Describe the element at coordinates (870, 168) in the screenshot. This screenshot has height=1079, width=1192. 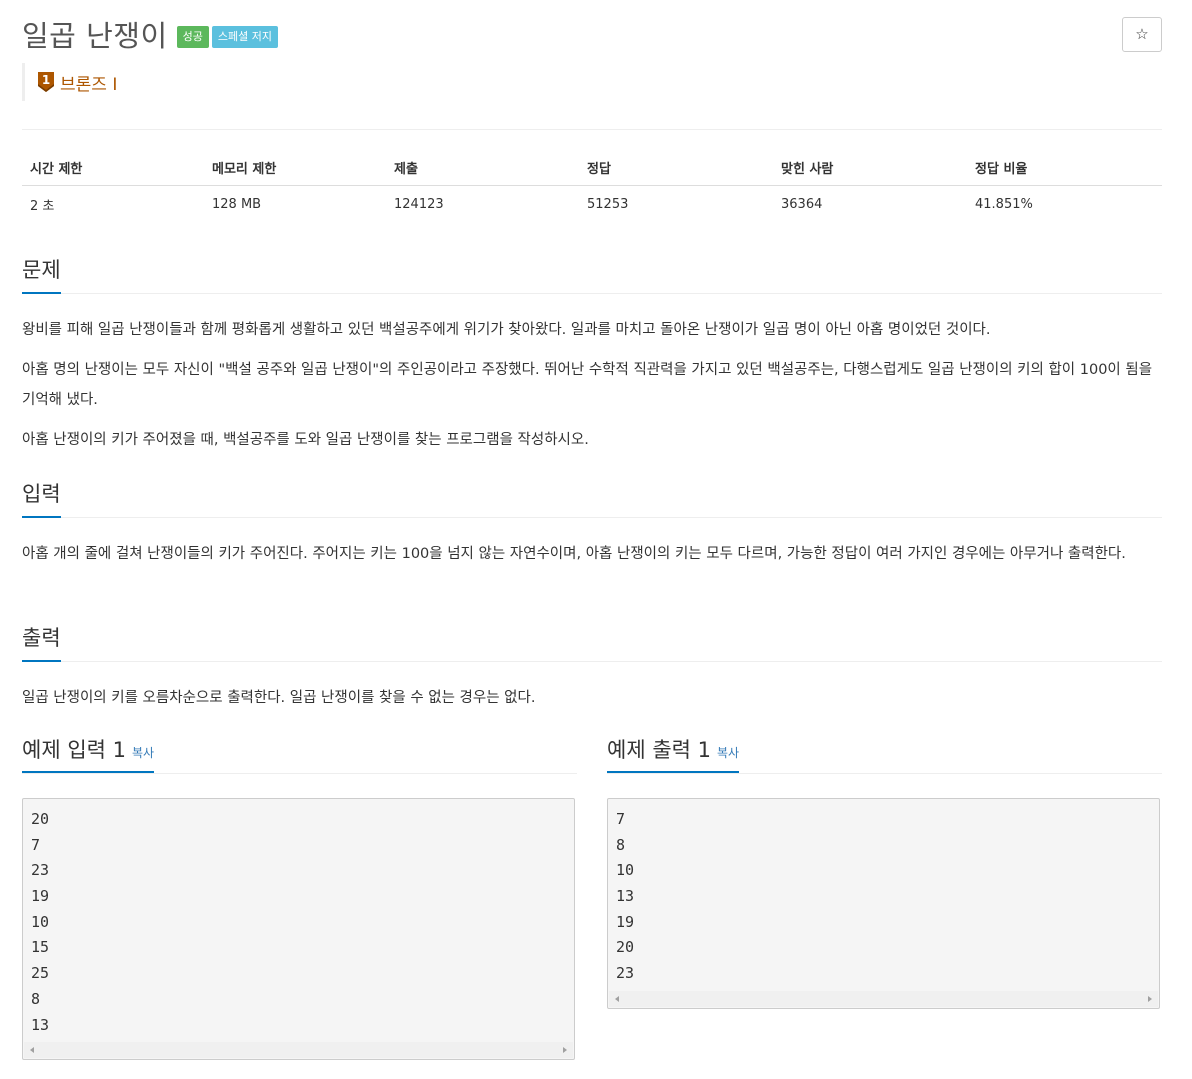
I see `header-solved-users: 맞힌 사람` at that location.